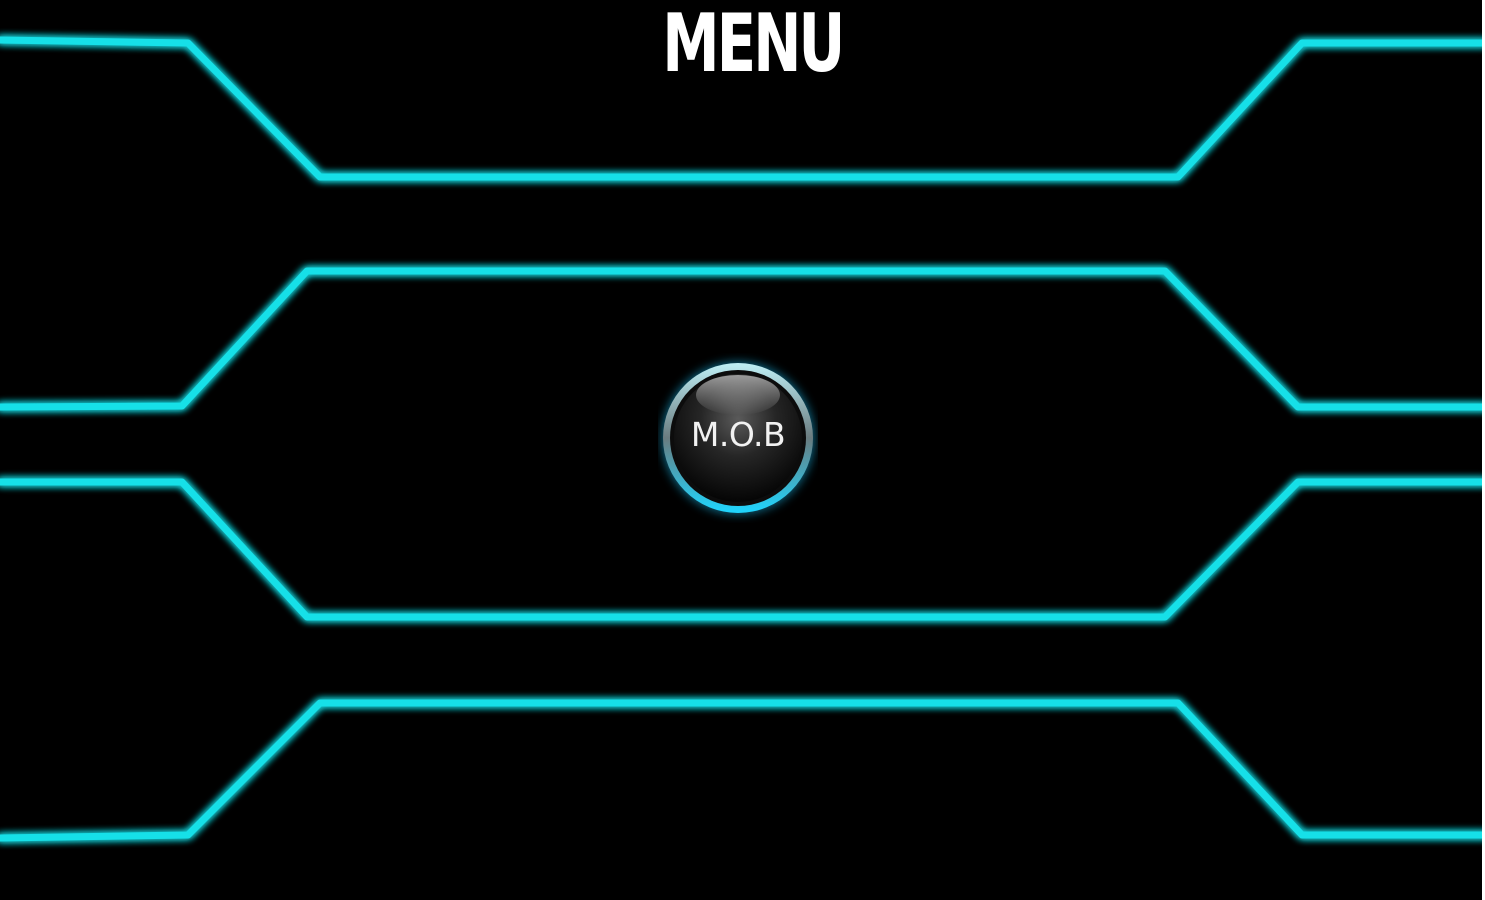 This screenshot has height=900, width=1485. I want to click on menu-title: MENU, so click(753, 45).